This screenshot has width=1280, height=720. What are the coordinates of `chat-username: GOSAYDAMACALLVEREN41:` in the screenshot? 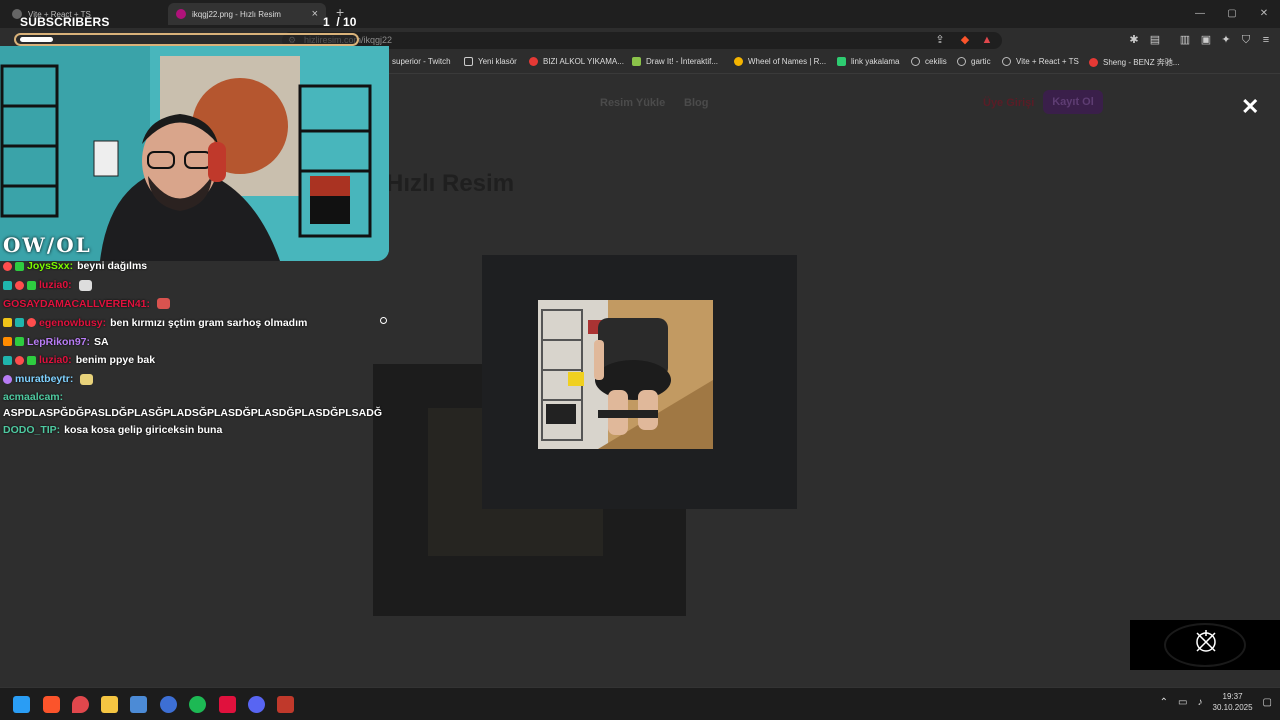 It's located at (76, 304).